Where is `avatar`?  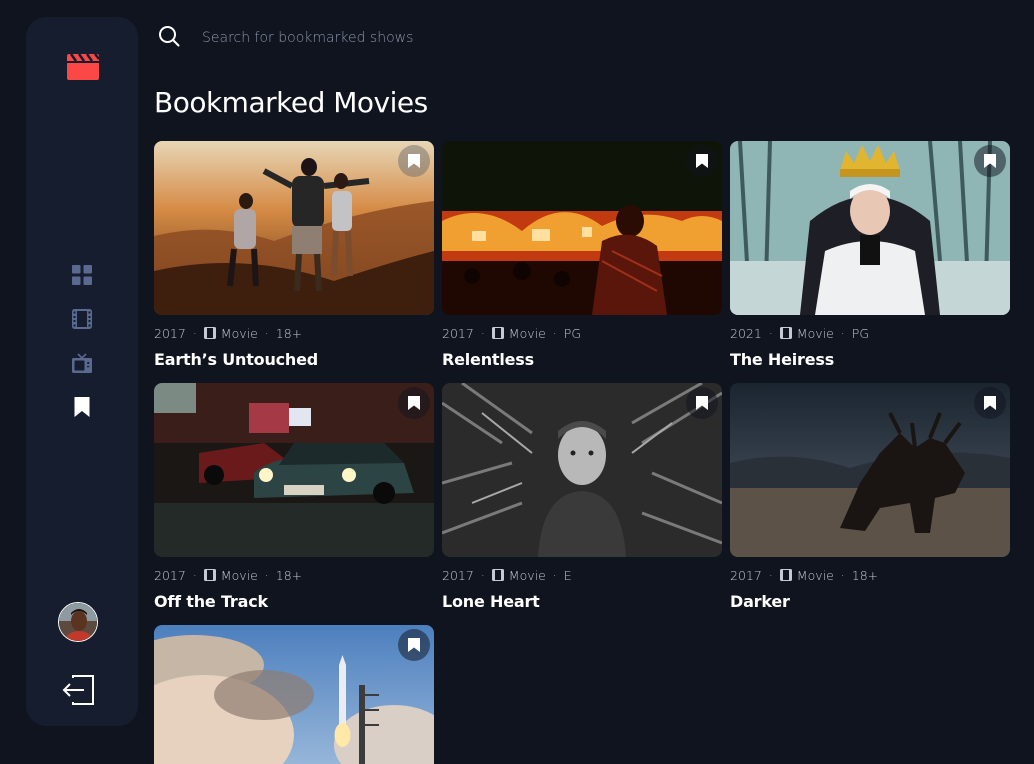 avatar is located at coordinates (78, 622).